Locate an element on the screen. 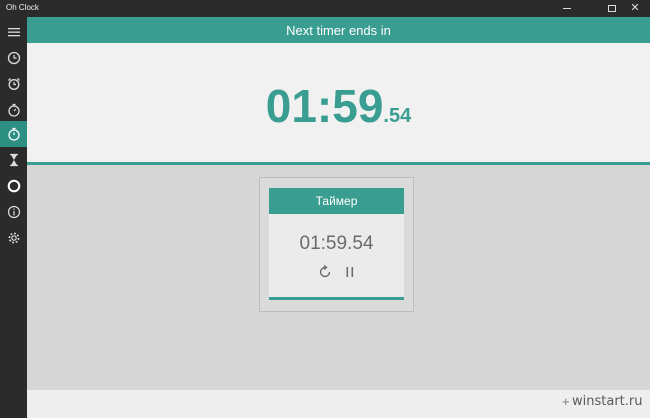  big-timer-fraction: .54 is located at coordinates (397, 116).